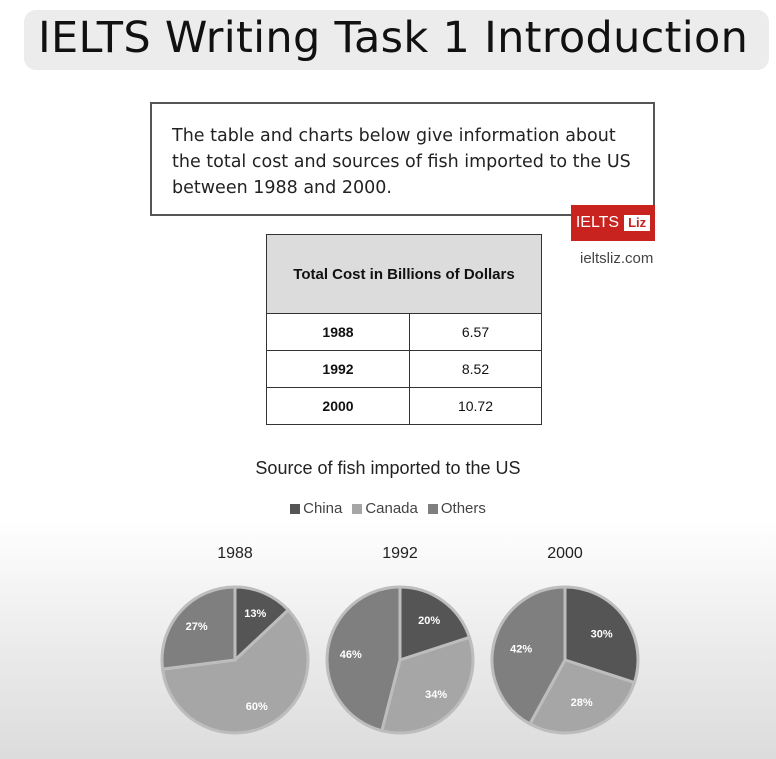 This screenshot has height=759, width=776. I want to click on chart-title: Source of fish imported to the US, so click(388, 468).